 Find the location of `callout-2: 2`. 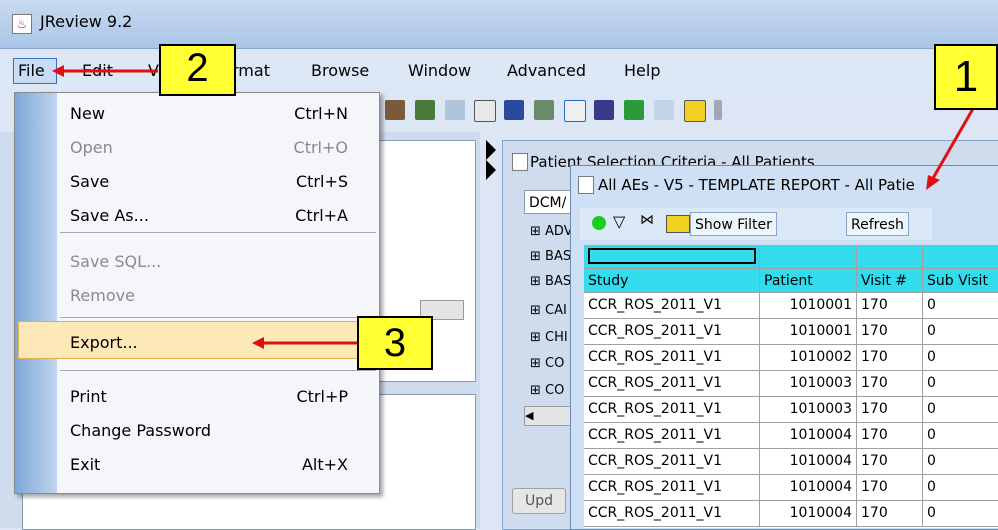

callout-2: 2 is located at coordinates (197, 70).